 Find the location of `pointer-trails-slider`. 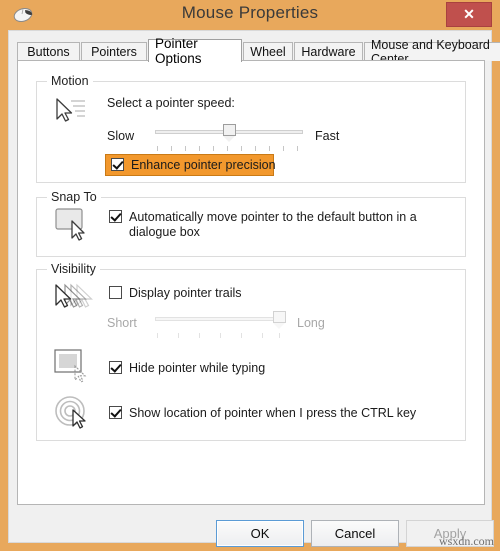

pointer-trails-slider is located at coordinates (220, 326).